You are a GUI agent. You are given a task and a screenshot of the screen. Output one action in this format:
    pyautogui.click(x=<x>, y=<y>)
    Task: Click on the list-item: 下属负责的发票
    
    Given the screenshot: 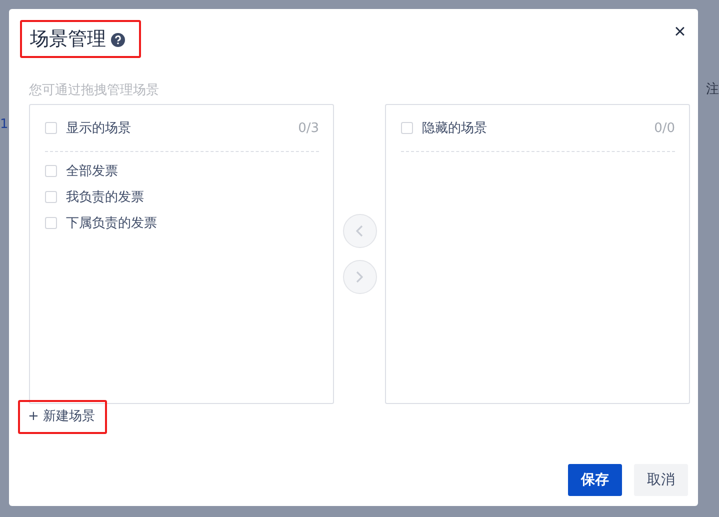 What is the action you would take?
    pyautogui.click(x=111, y=223)
    